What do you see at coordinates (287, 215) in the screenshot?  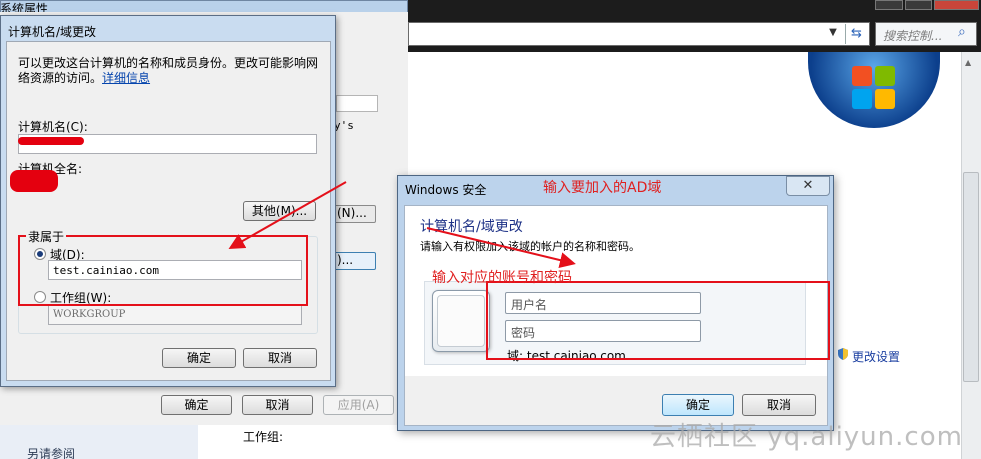 I see `arrow-to-domain` at bounding box center [287, 215].